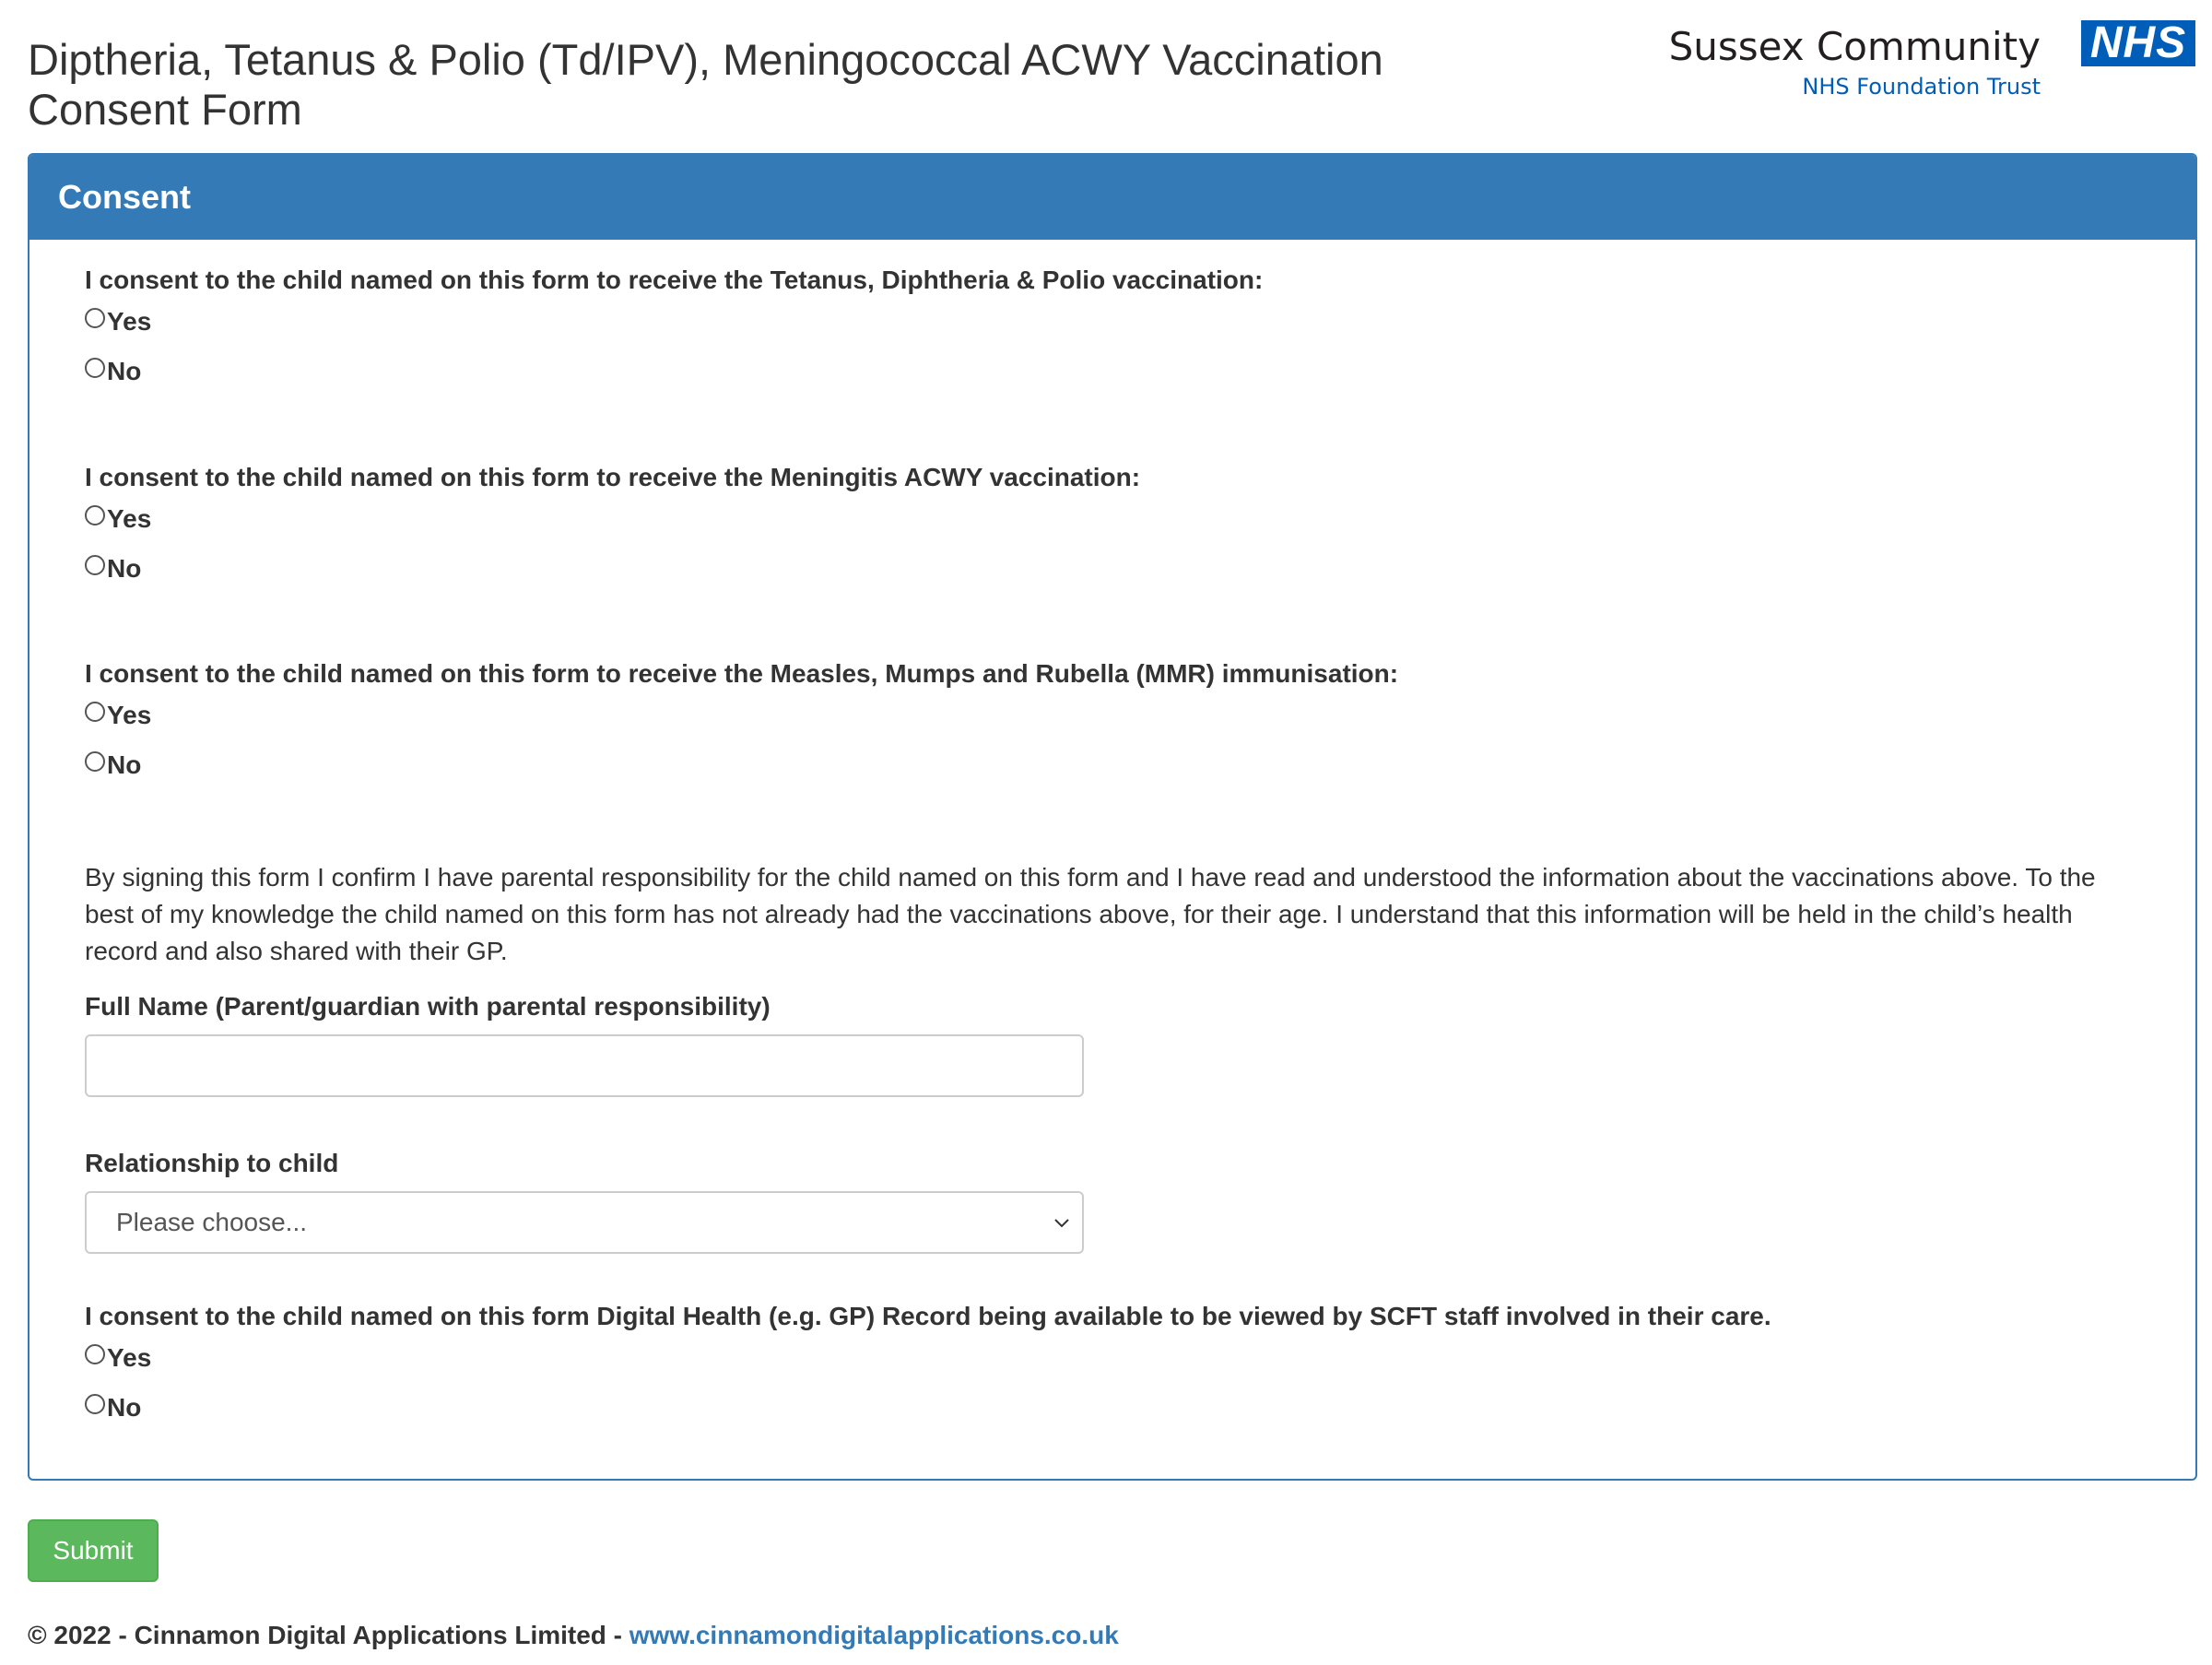 This screenshot has width=2212, height=1665. Describe the element at coordinates (1112, 765) in the screenshot. I see `radio-option-mmr-no: No` at that location.